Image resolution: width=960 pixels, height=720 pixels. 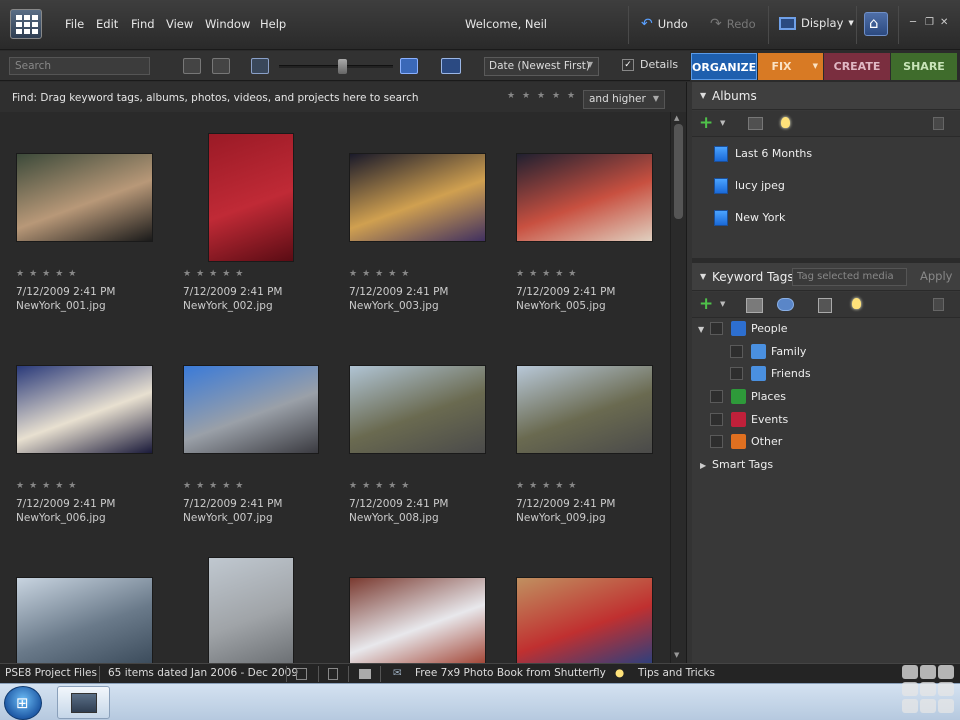 What do you see at coordinates (733, 24) in the screenshot?
I see `redo-button: ↷ Redo` at bounding box center [733, 24].